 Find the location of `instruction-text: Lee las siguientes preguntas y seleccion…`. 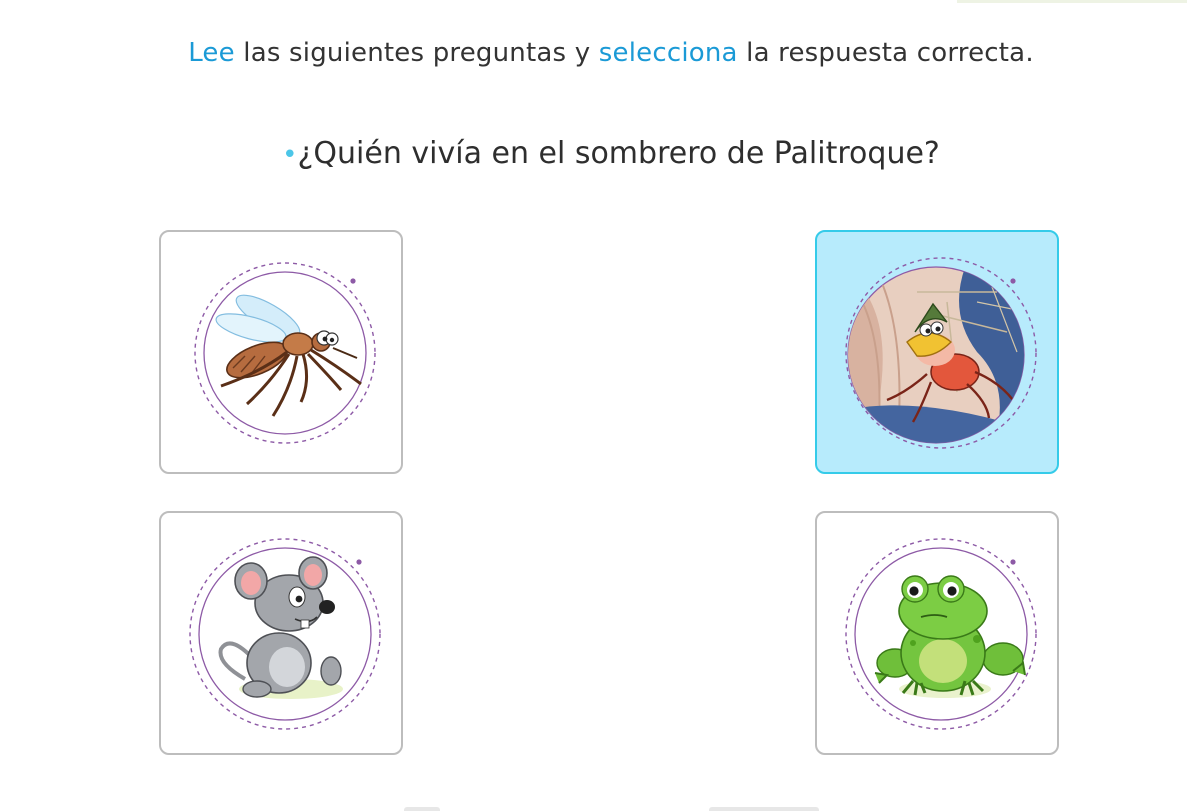

instruction-text: Lee las siguientes preguntas y seleccion… is located at coordinates (593, 53).